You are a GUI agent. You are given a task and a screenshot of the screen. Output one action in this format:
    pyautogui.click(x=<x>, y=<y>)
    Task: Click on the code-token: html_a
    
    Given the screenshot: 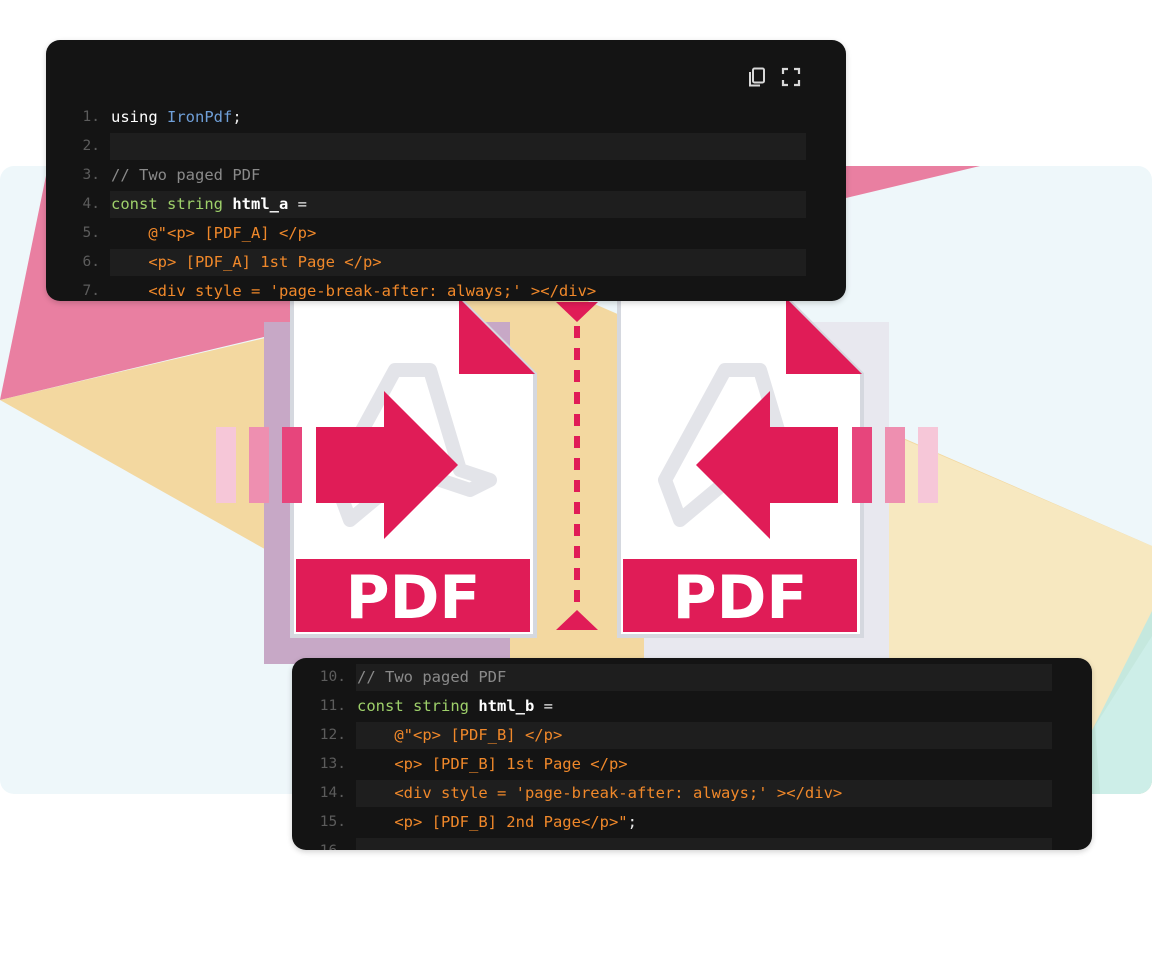 What is the action you would take?
    pyautogui.click(x=260, y=204)
    